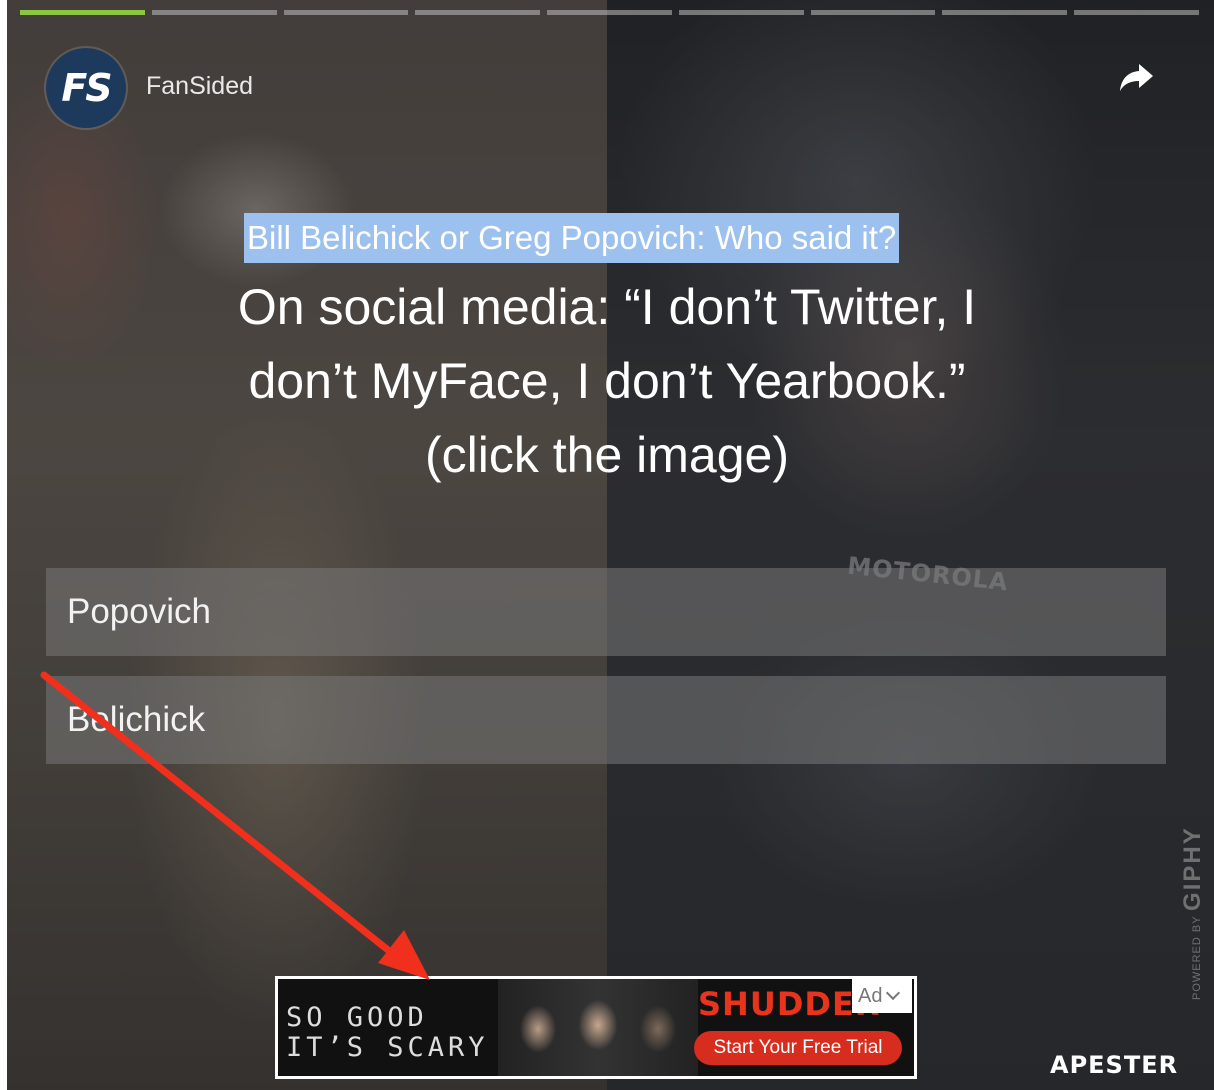  Describe the element at coordinates (235, 825) in the screenshot. I see `annotation-arrow-icon` at that location.